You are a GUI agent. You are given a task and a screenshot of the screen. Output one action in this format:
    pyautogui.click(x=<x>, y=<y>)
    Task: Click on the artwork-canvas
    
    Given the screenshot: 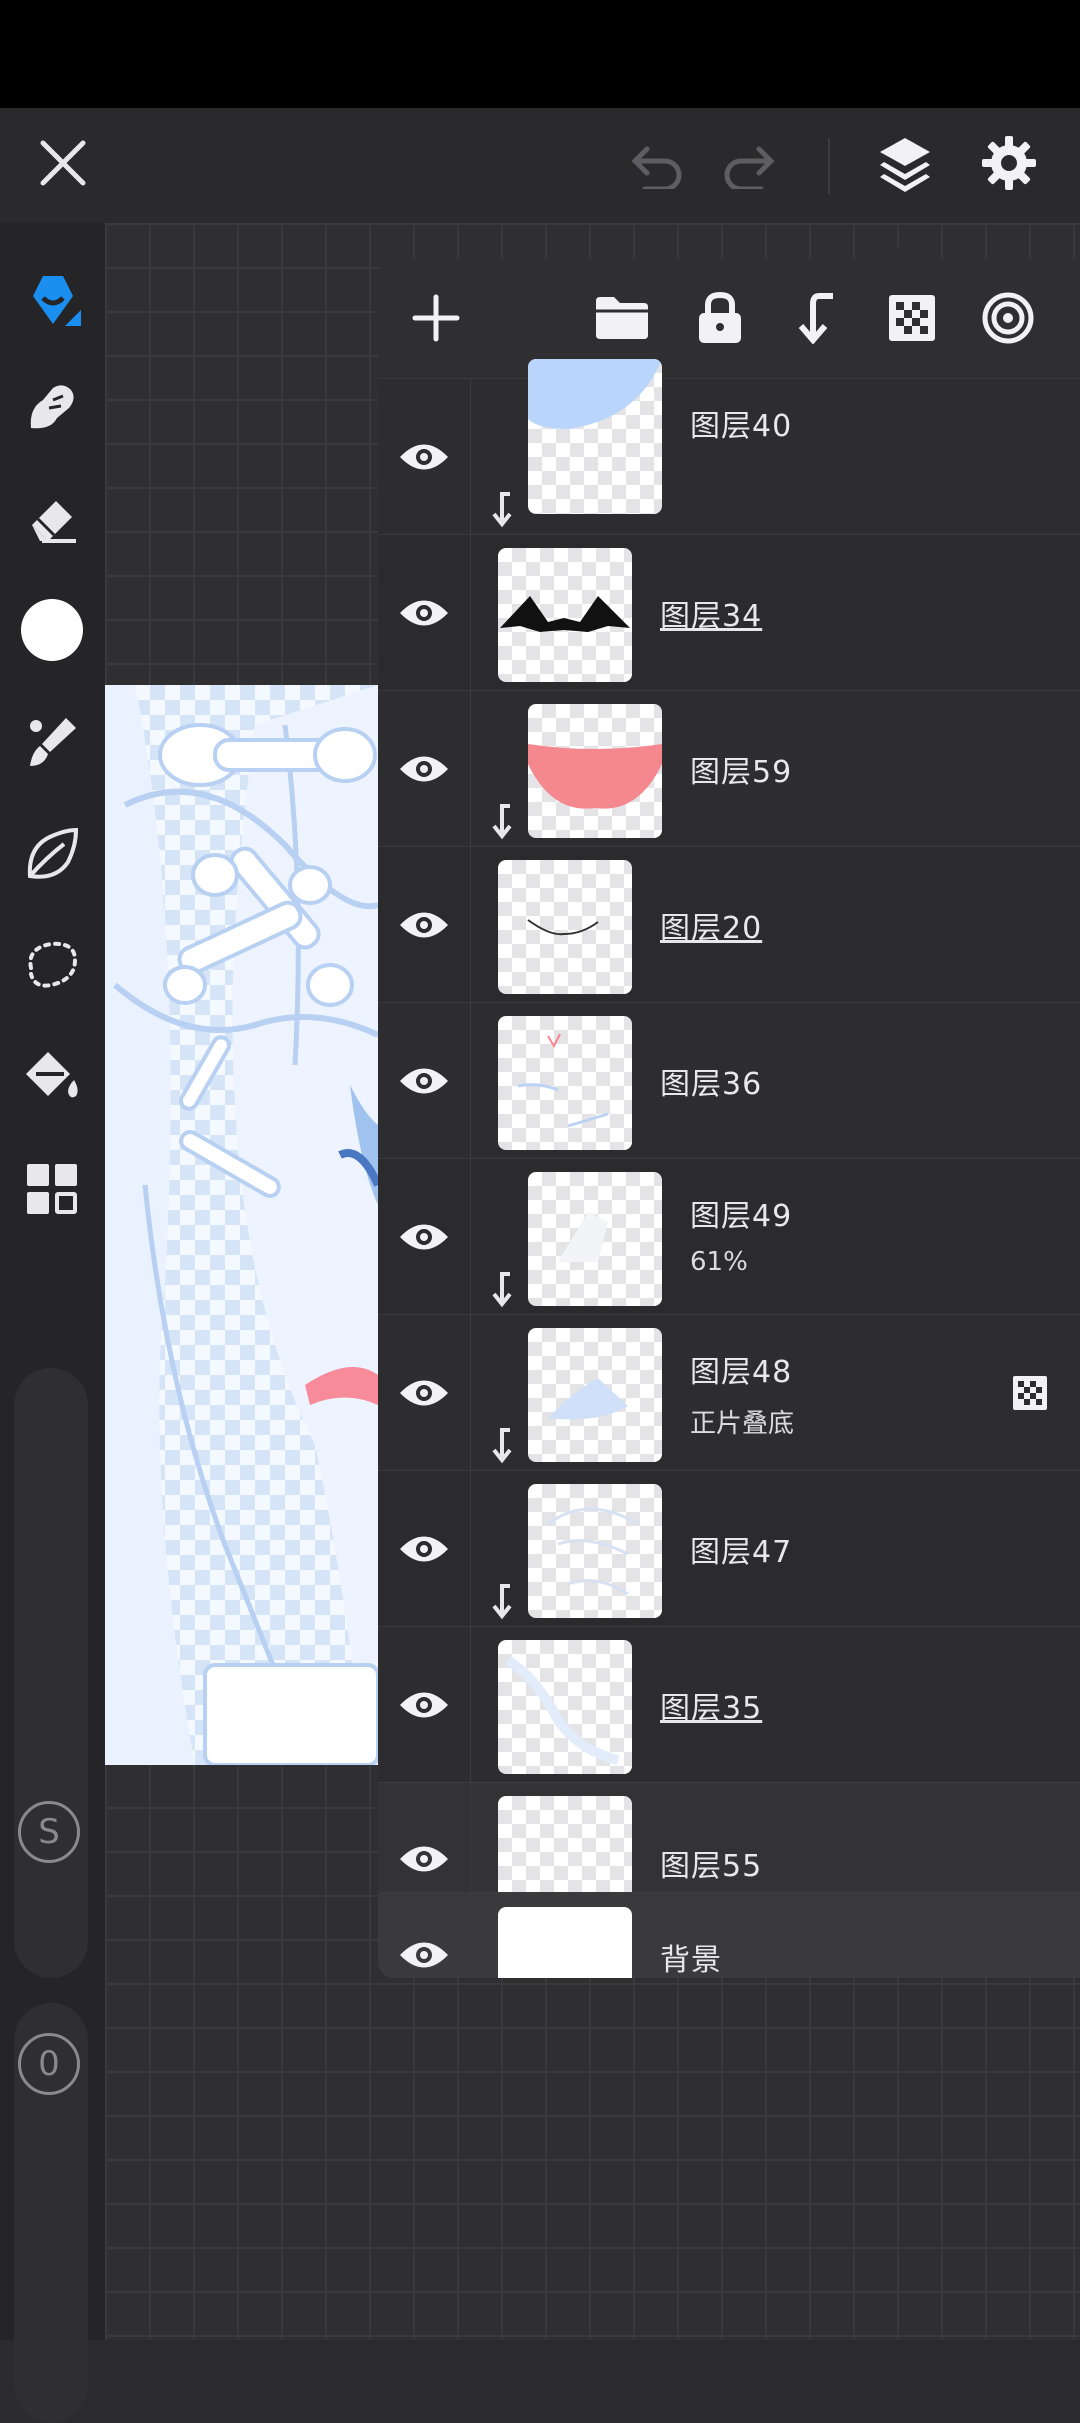 What is the action you would take?
    pyautogui.click(x=241, y=1225)
    